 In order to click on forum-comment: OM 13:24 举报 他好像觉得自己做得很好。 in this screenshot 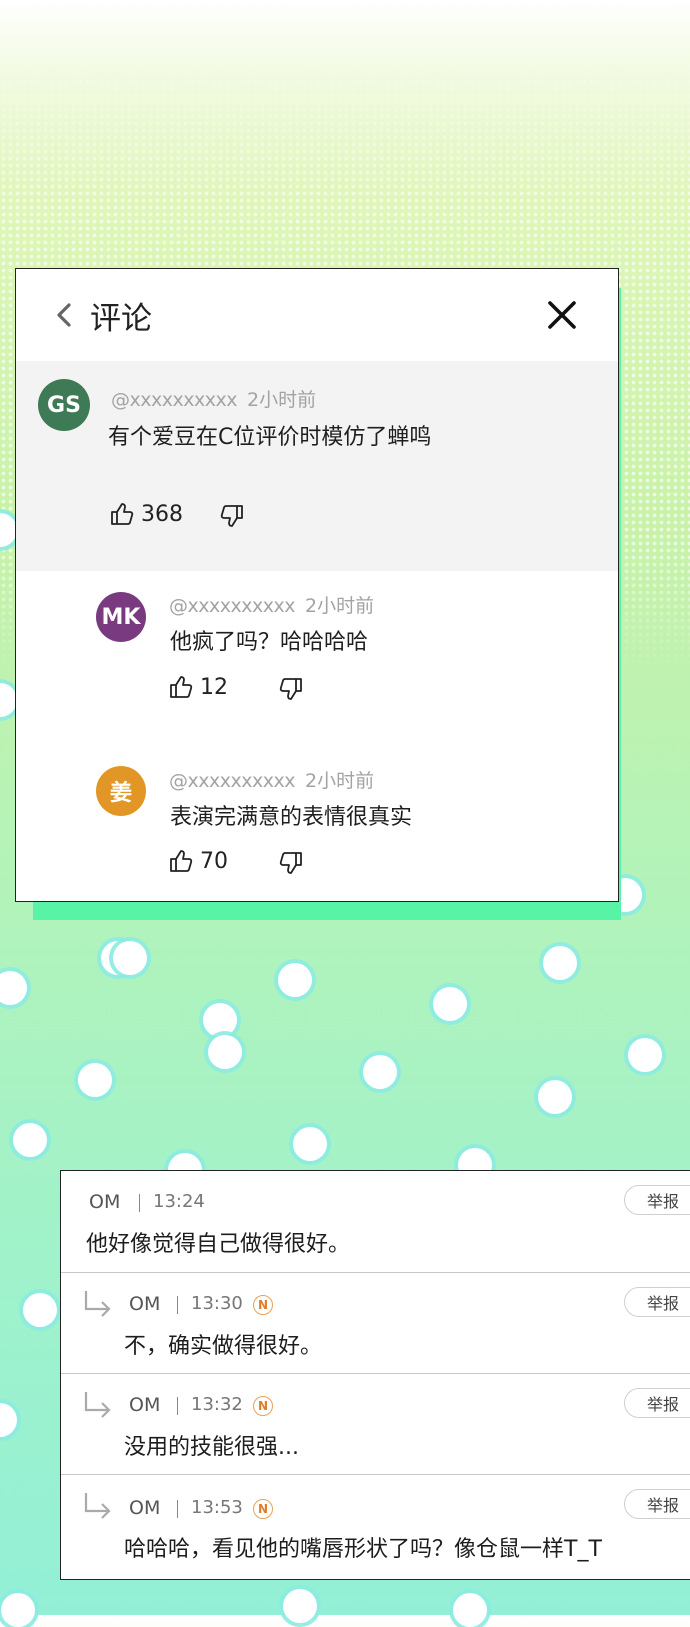, I will do `click(375, 1221)`.